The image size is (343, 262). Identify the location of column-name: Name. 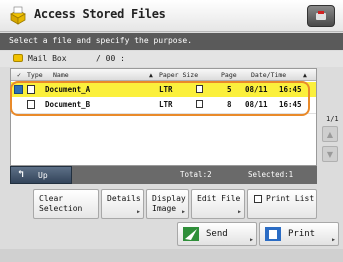
(61, 75).